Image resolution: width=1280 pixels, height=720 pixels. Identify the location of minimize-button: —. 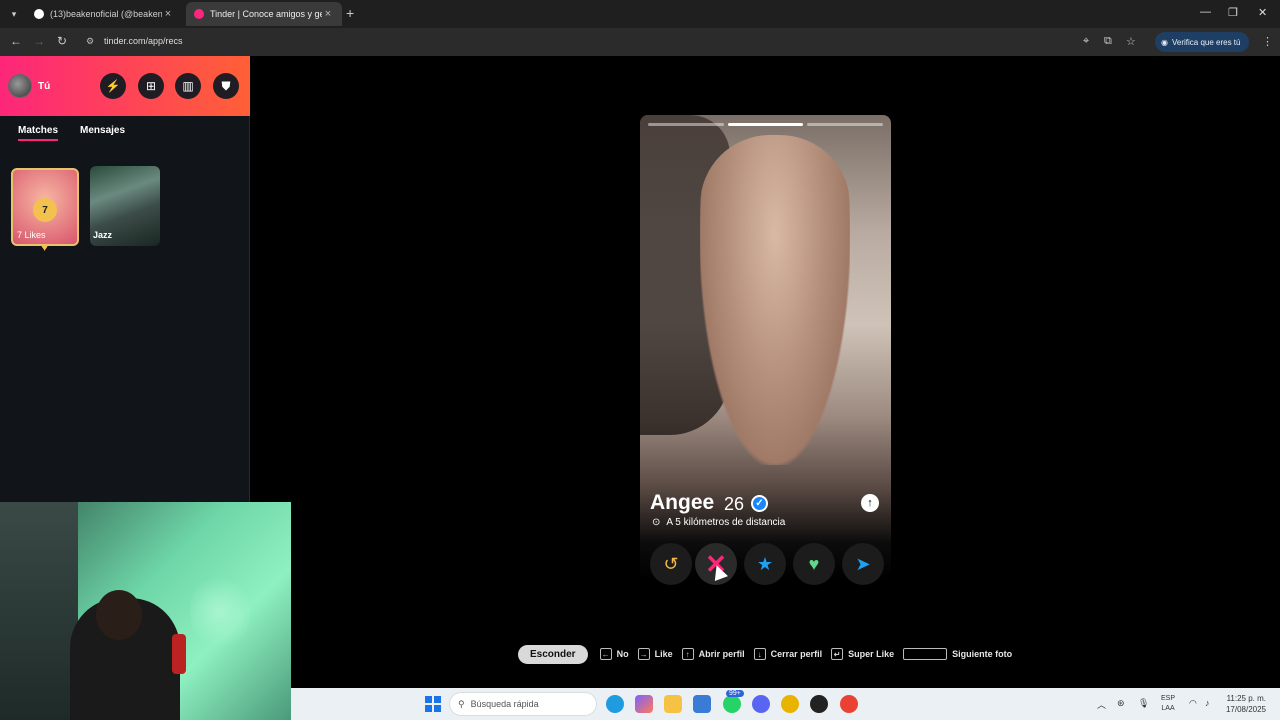
(1205, 12).